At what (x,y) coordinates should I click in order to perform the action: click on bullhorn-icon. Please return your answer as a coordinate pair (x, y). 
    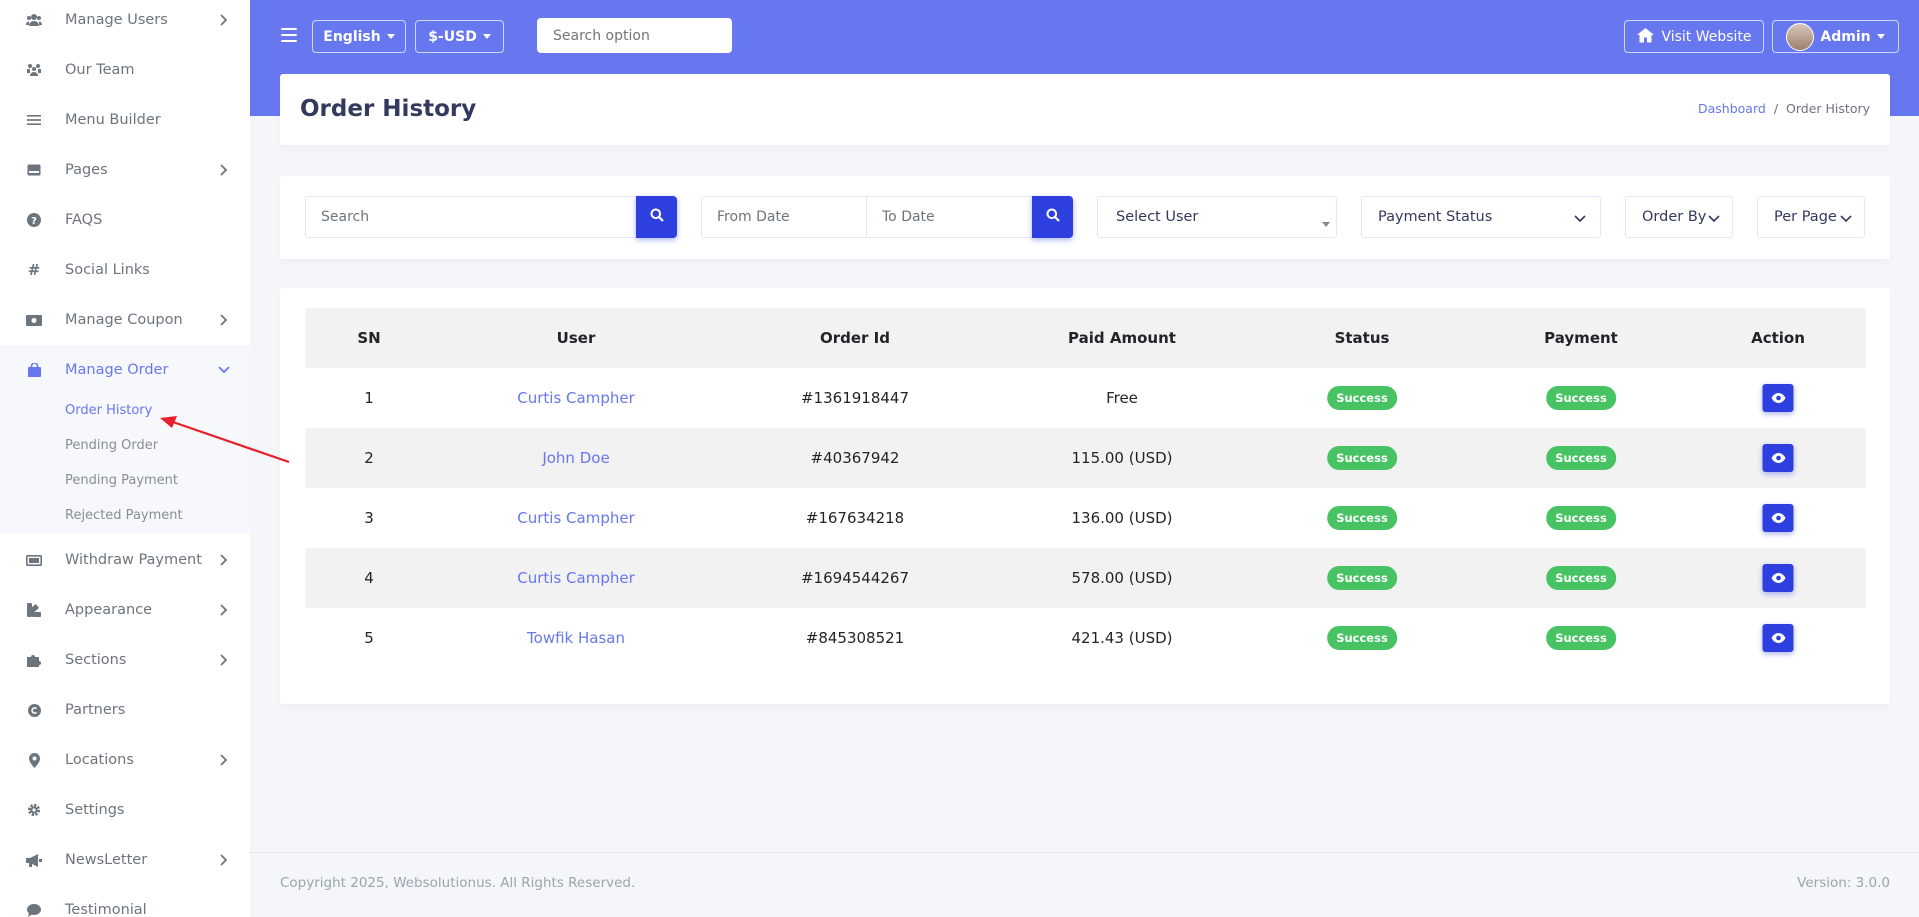
    Looking at the image, I should click on (34, 860).